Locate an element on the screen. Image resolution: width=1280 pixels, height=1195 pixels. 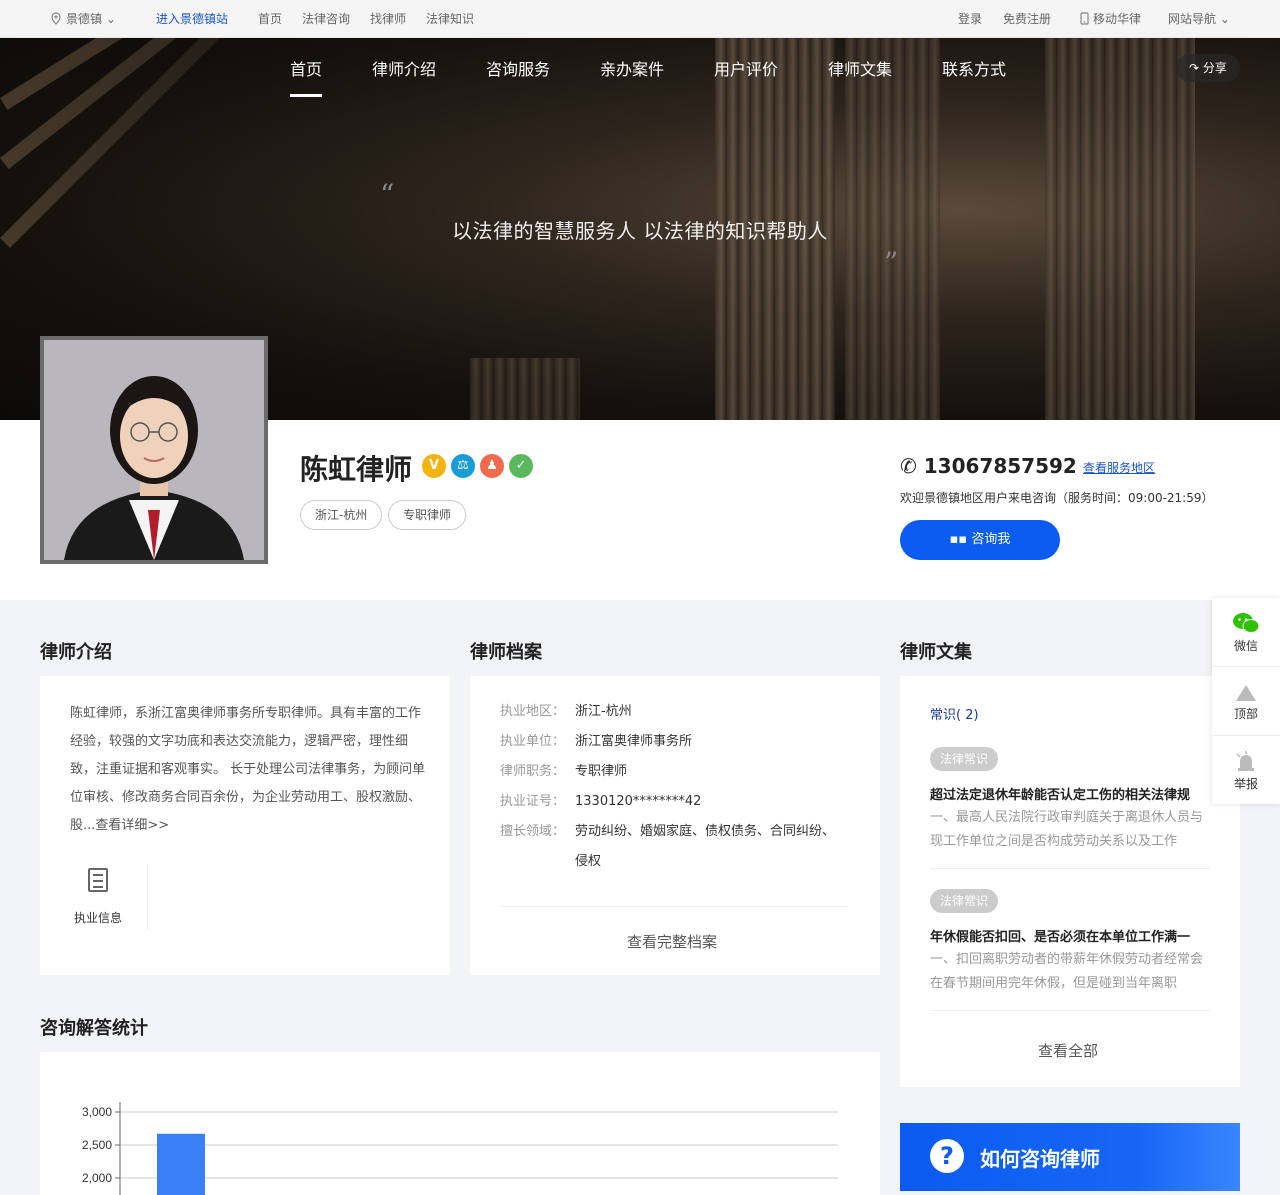
article-title: 年休假能否扣回、是否必须在本单位工作满一 is located at coordinates (1070, 935).